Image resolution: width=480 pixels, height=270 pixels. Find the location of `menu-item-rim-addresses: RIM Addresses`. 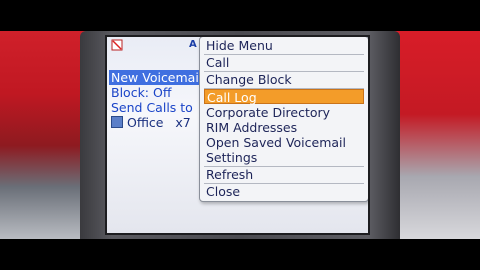

menu-item-rim-addresses: RIM Addresses is located at coordinates (284, 127).